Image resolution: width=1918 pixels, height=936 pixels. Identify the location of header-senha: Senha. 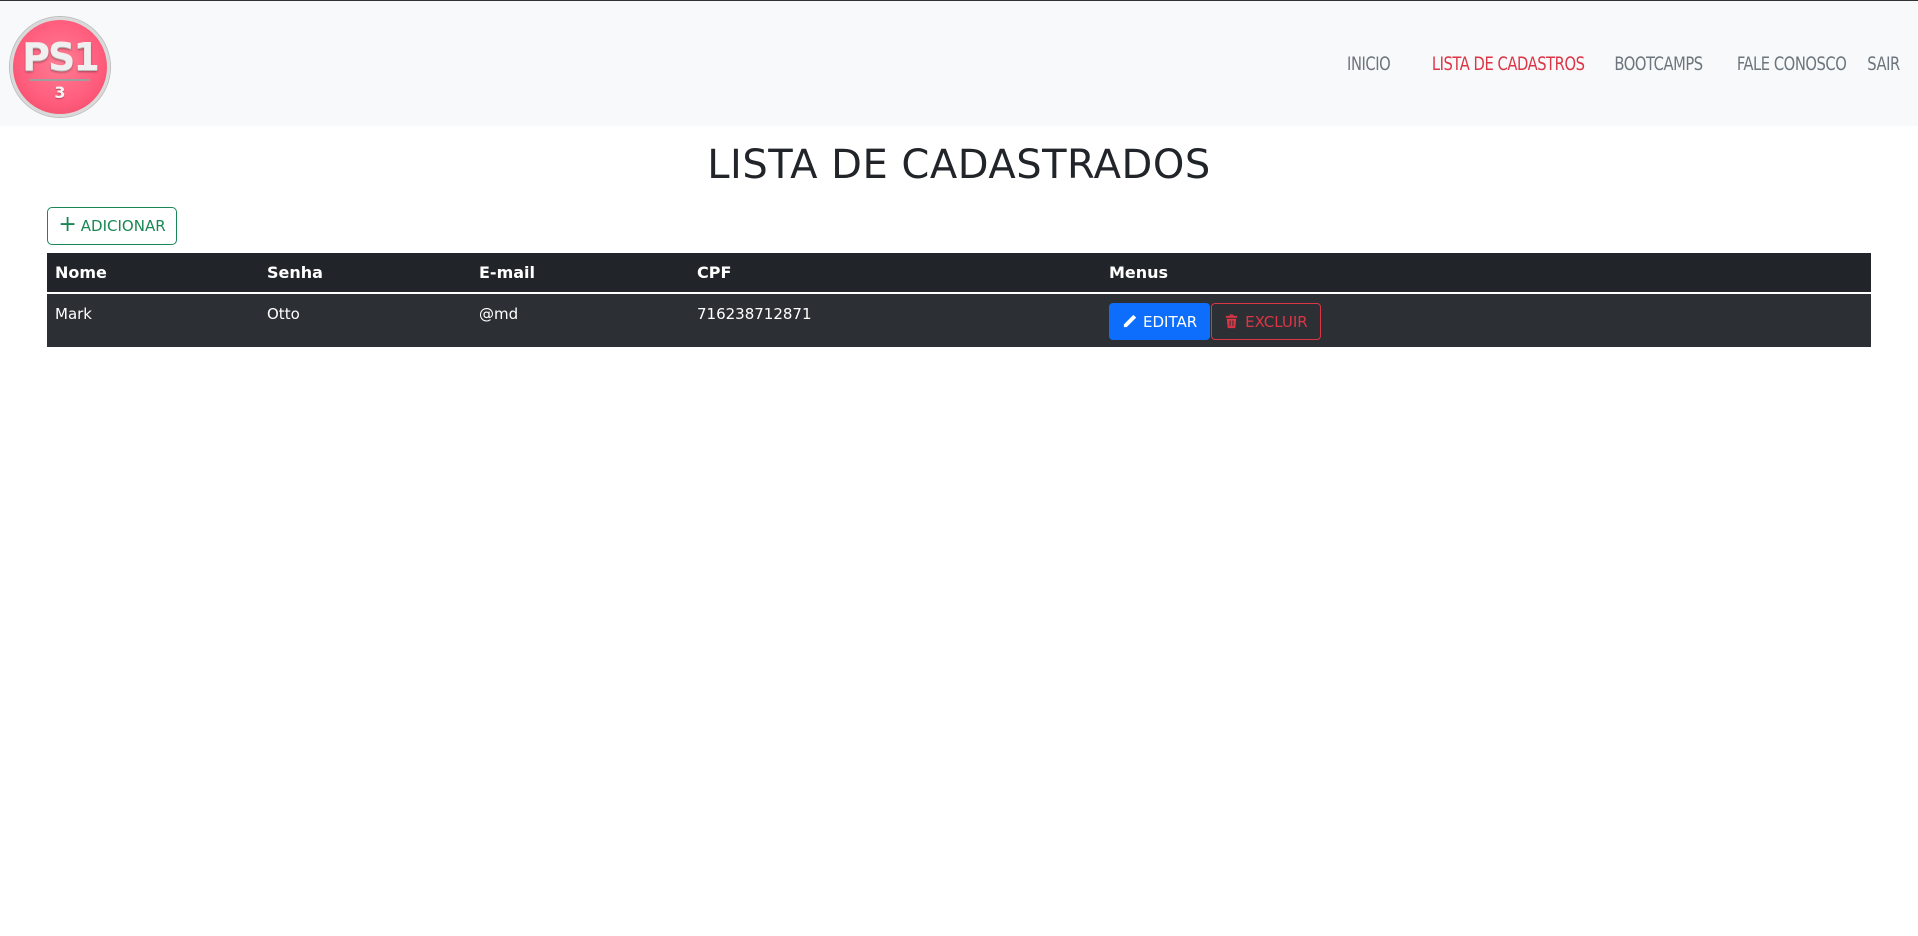
(365, 273).